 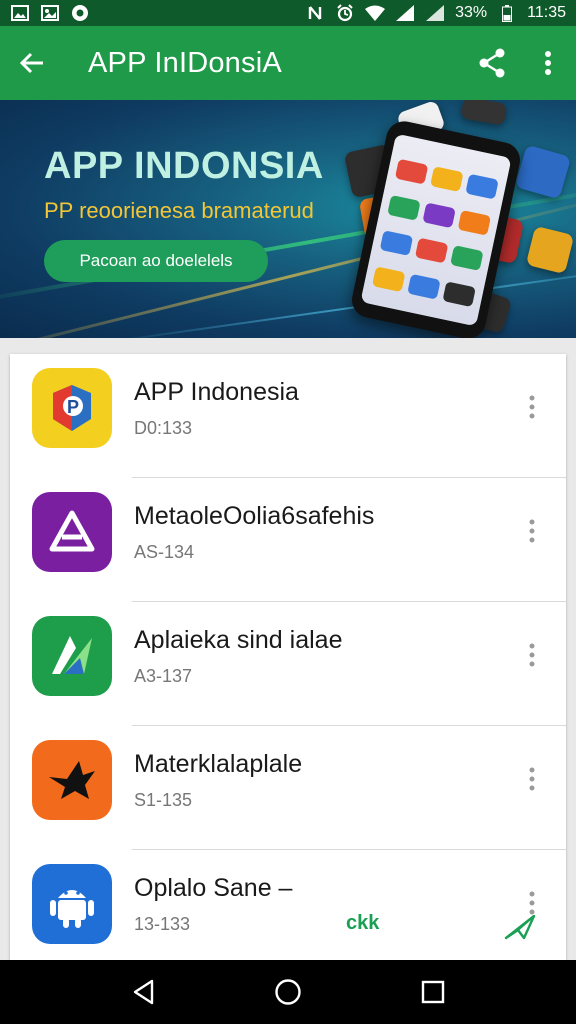 I want to click on app-indonesia-icon: P, so click(x=72, y=408).